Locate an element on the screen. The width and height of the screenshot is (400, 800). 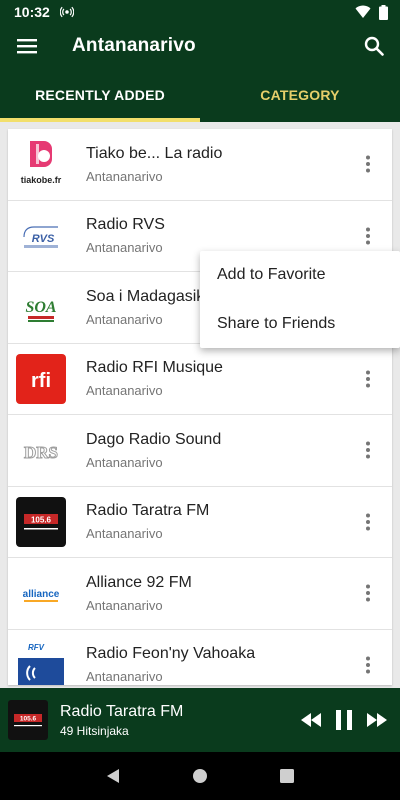
status-time: 10:32 is located at coordinates (32, 12).